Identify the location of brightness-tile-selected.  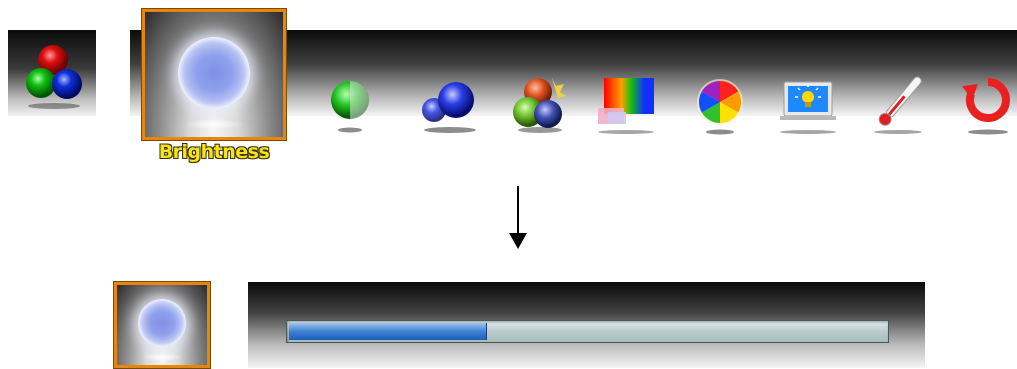
(214, 74).